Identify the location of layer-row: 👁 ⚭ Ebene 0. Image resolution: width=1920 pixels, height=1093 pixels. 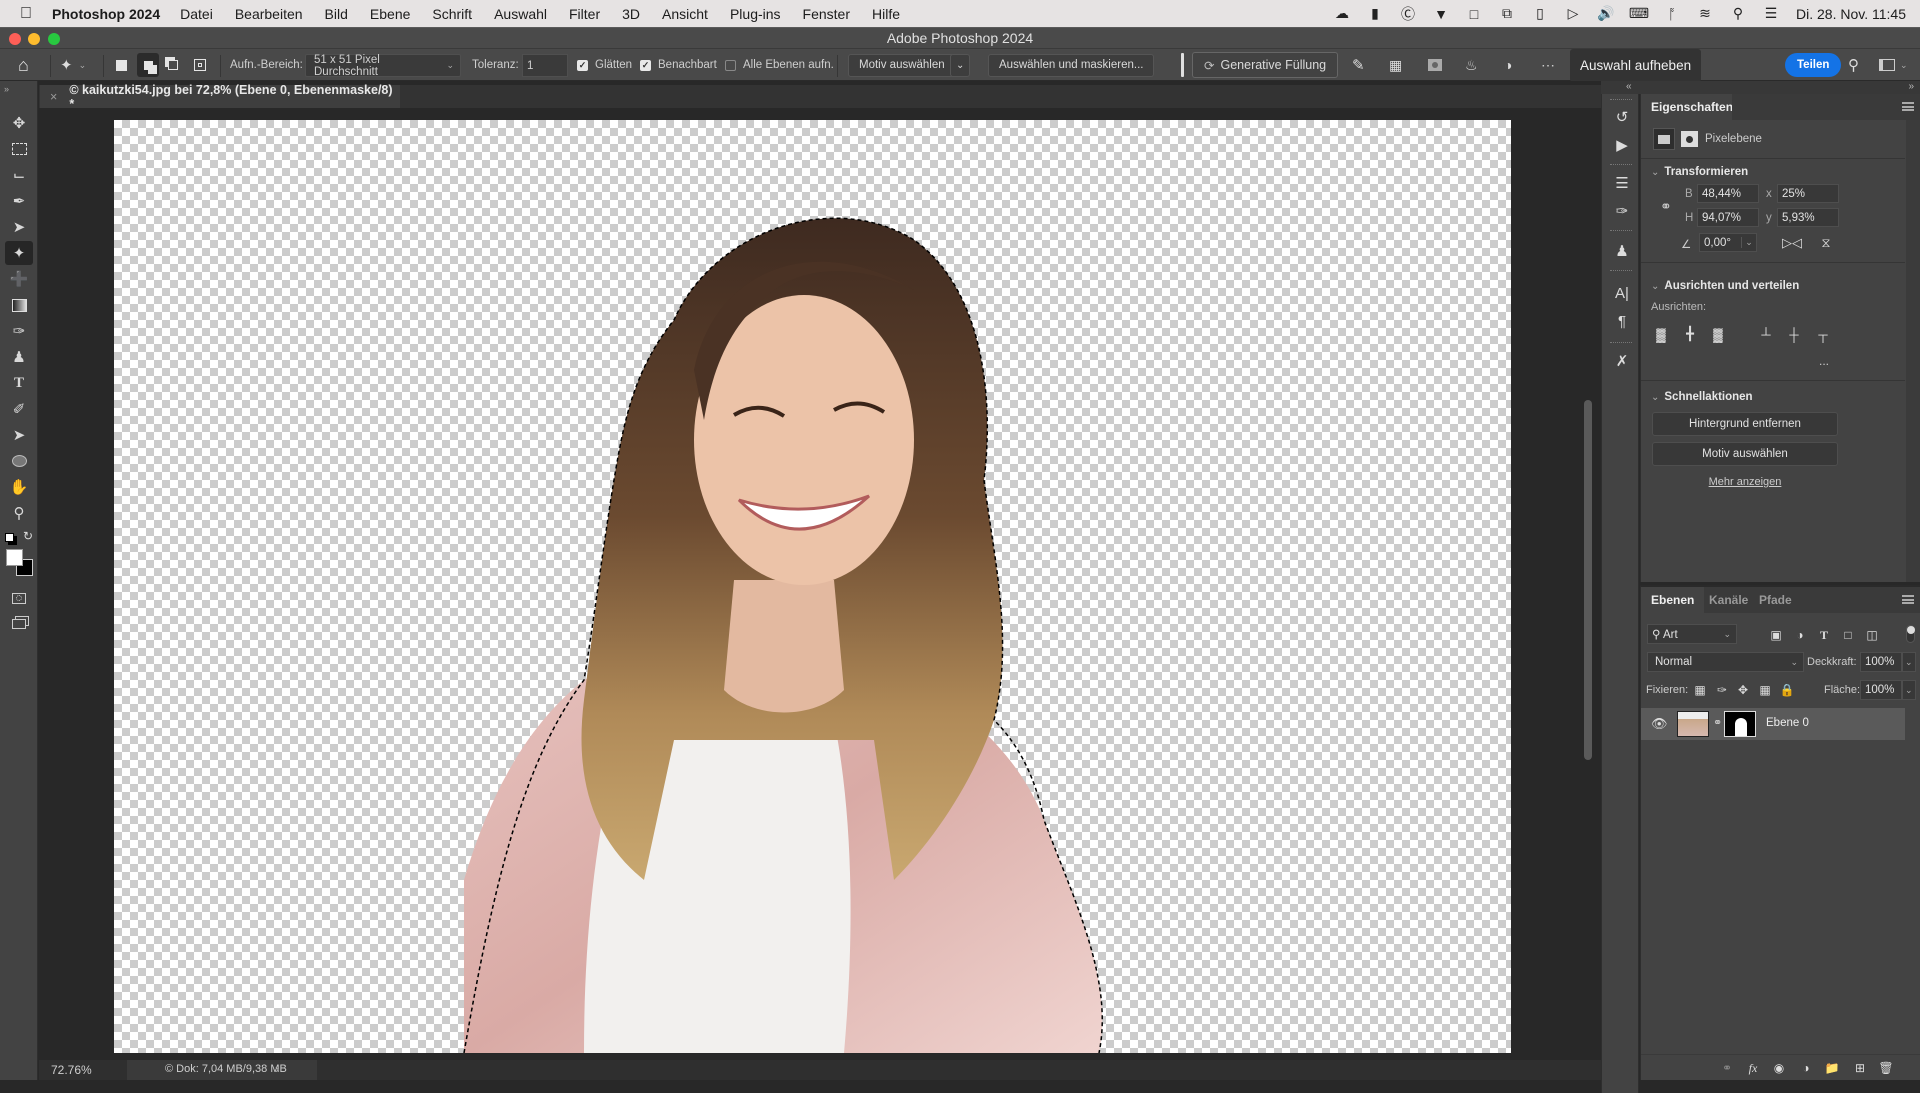
(1773, 724).